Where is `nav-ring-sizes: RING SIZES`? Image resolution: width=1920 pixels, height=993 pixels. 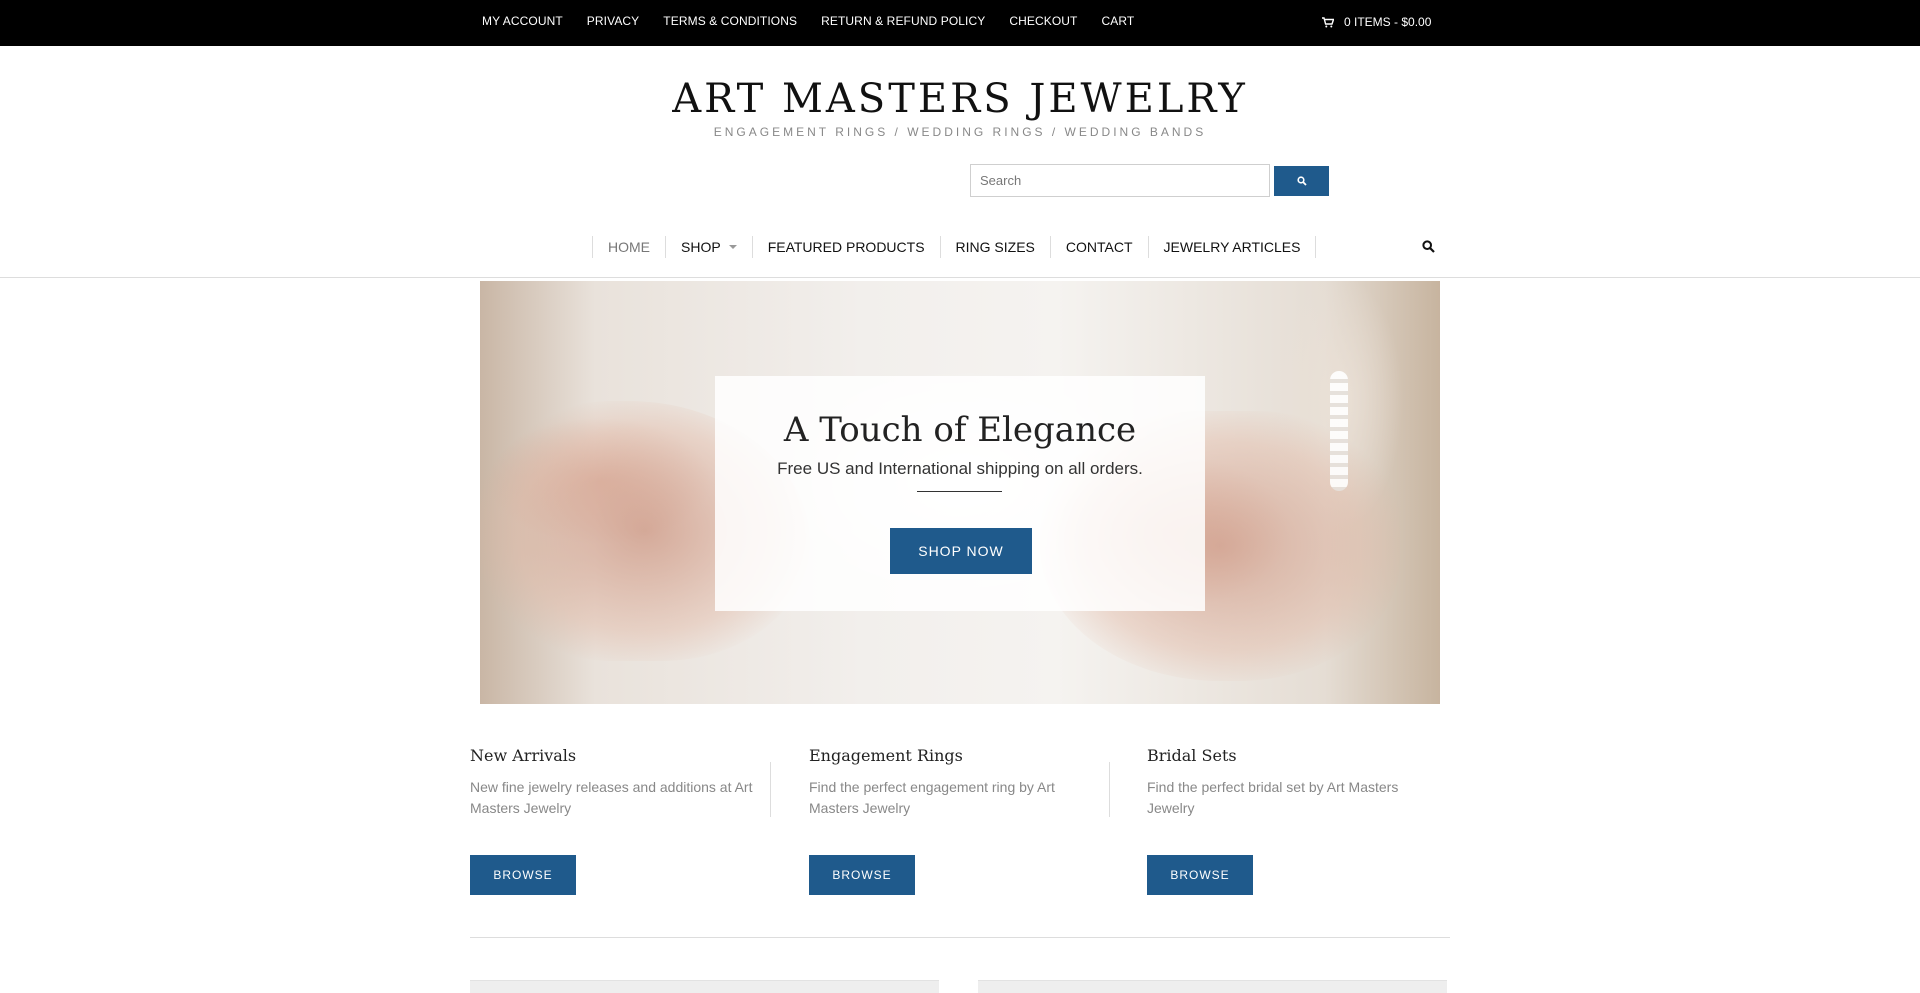
nav-ring-sizes: RING SIZES is located at coordinates (996, 247).